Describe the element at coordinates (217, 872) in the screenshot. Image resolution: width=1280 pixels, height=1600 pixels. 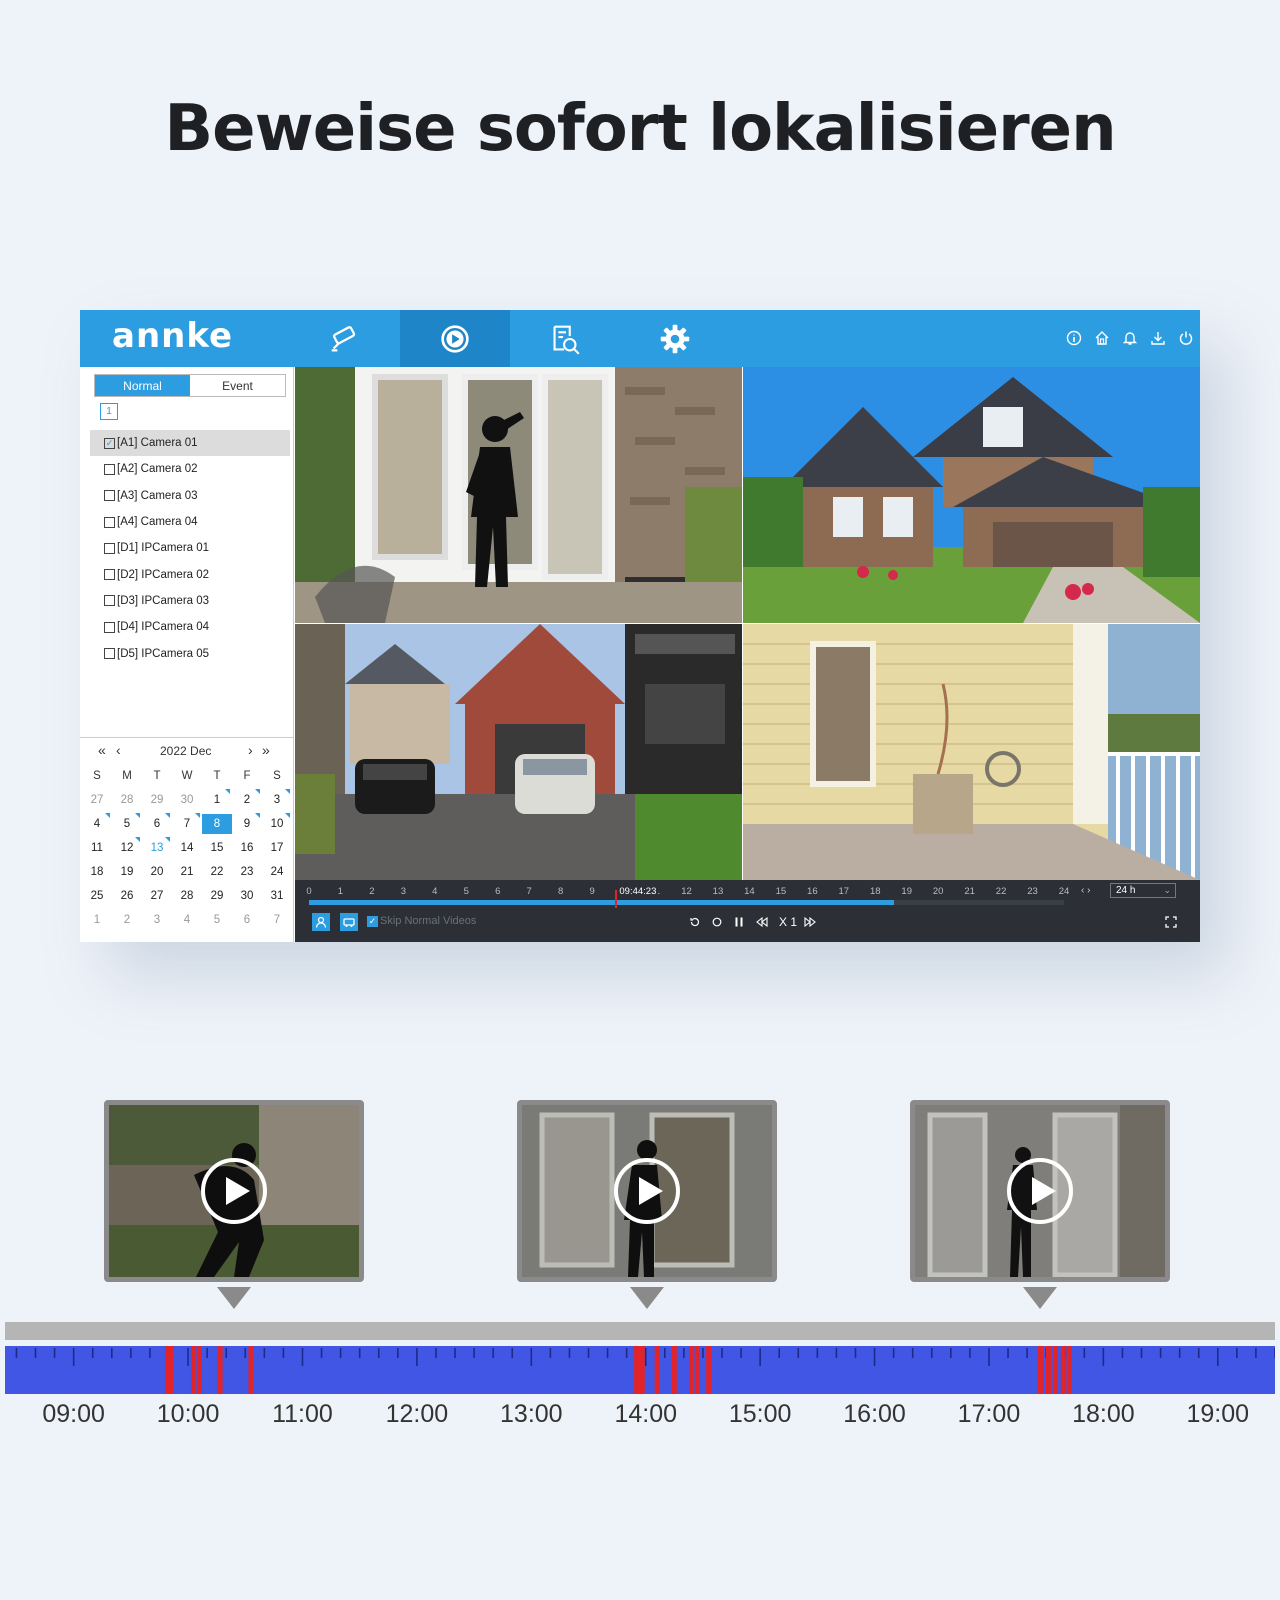
I see `calendar-day: 22` at that location.